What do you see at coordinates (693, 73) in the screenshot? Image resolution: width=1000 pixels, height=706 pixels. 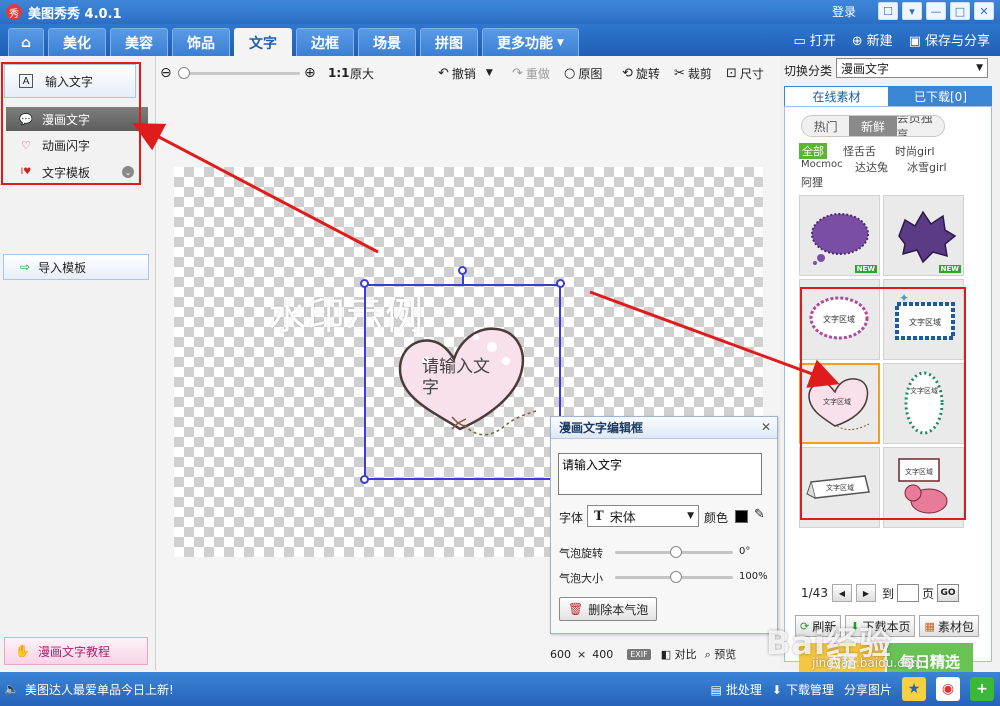 I see `crop-button: ✂ 裁剪` at bounding box center [693, 73].